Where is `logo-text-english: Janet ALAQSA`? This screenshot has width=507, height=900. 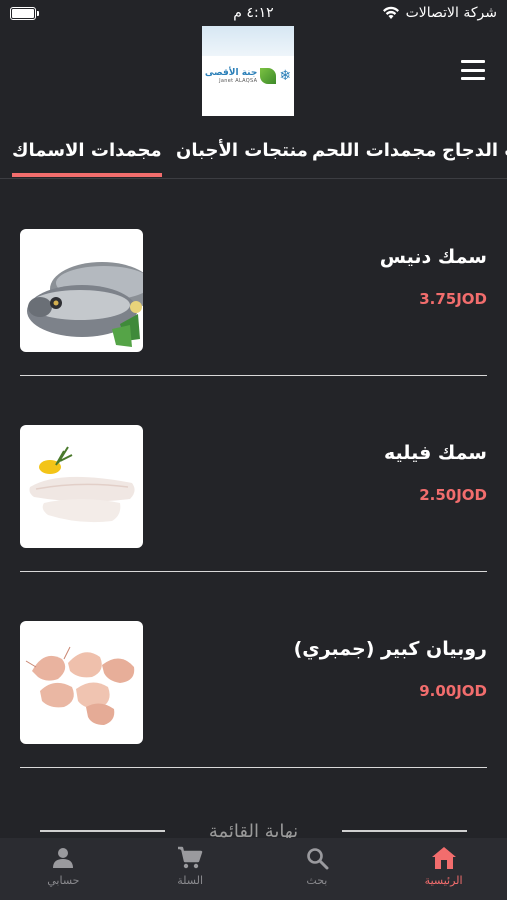
logo-text-english: Janet ALAQSA is located at coordinates (238, 81).